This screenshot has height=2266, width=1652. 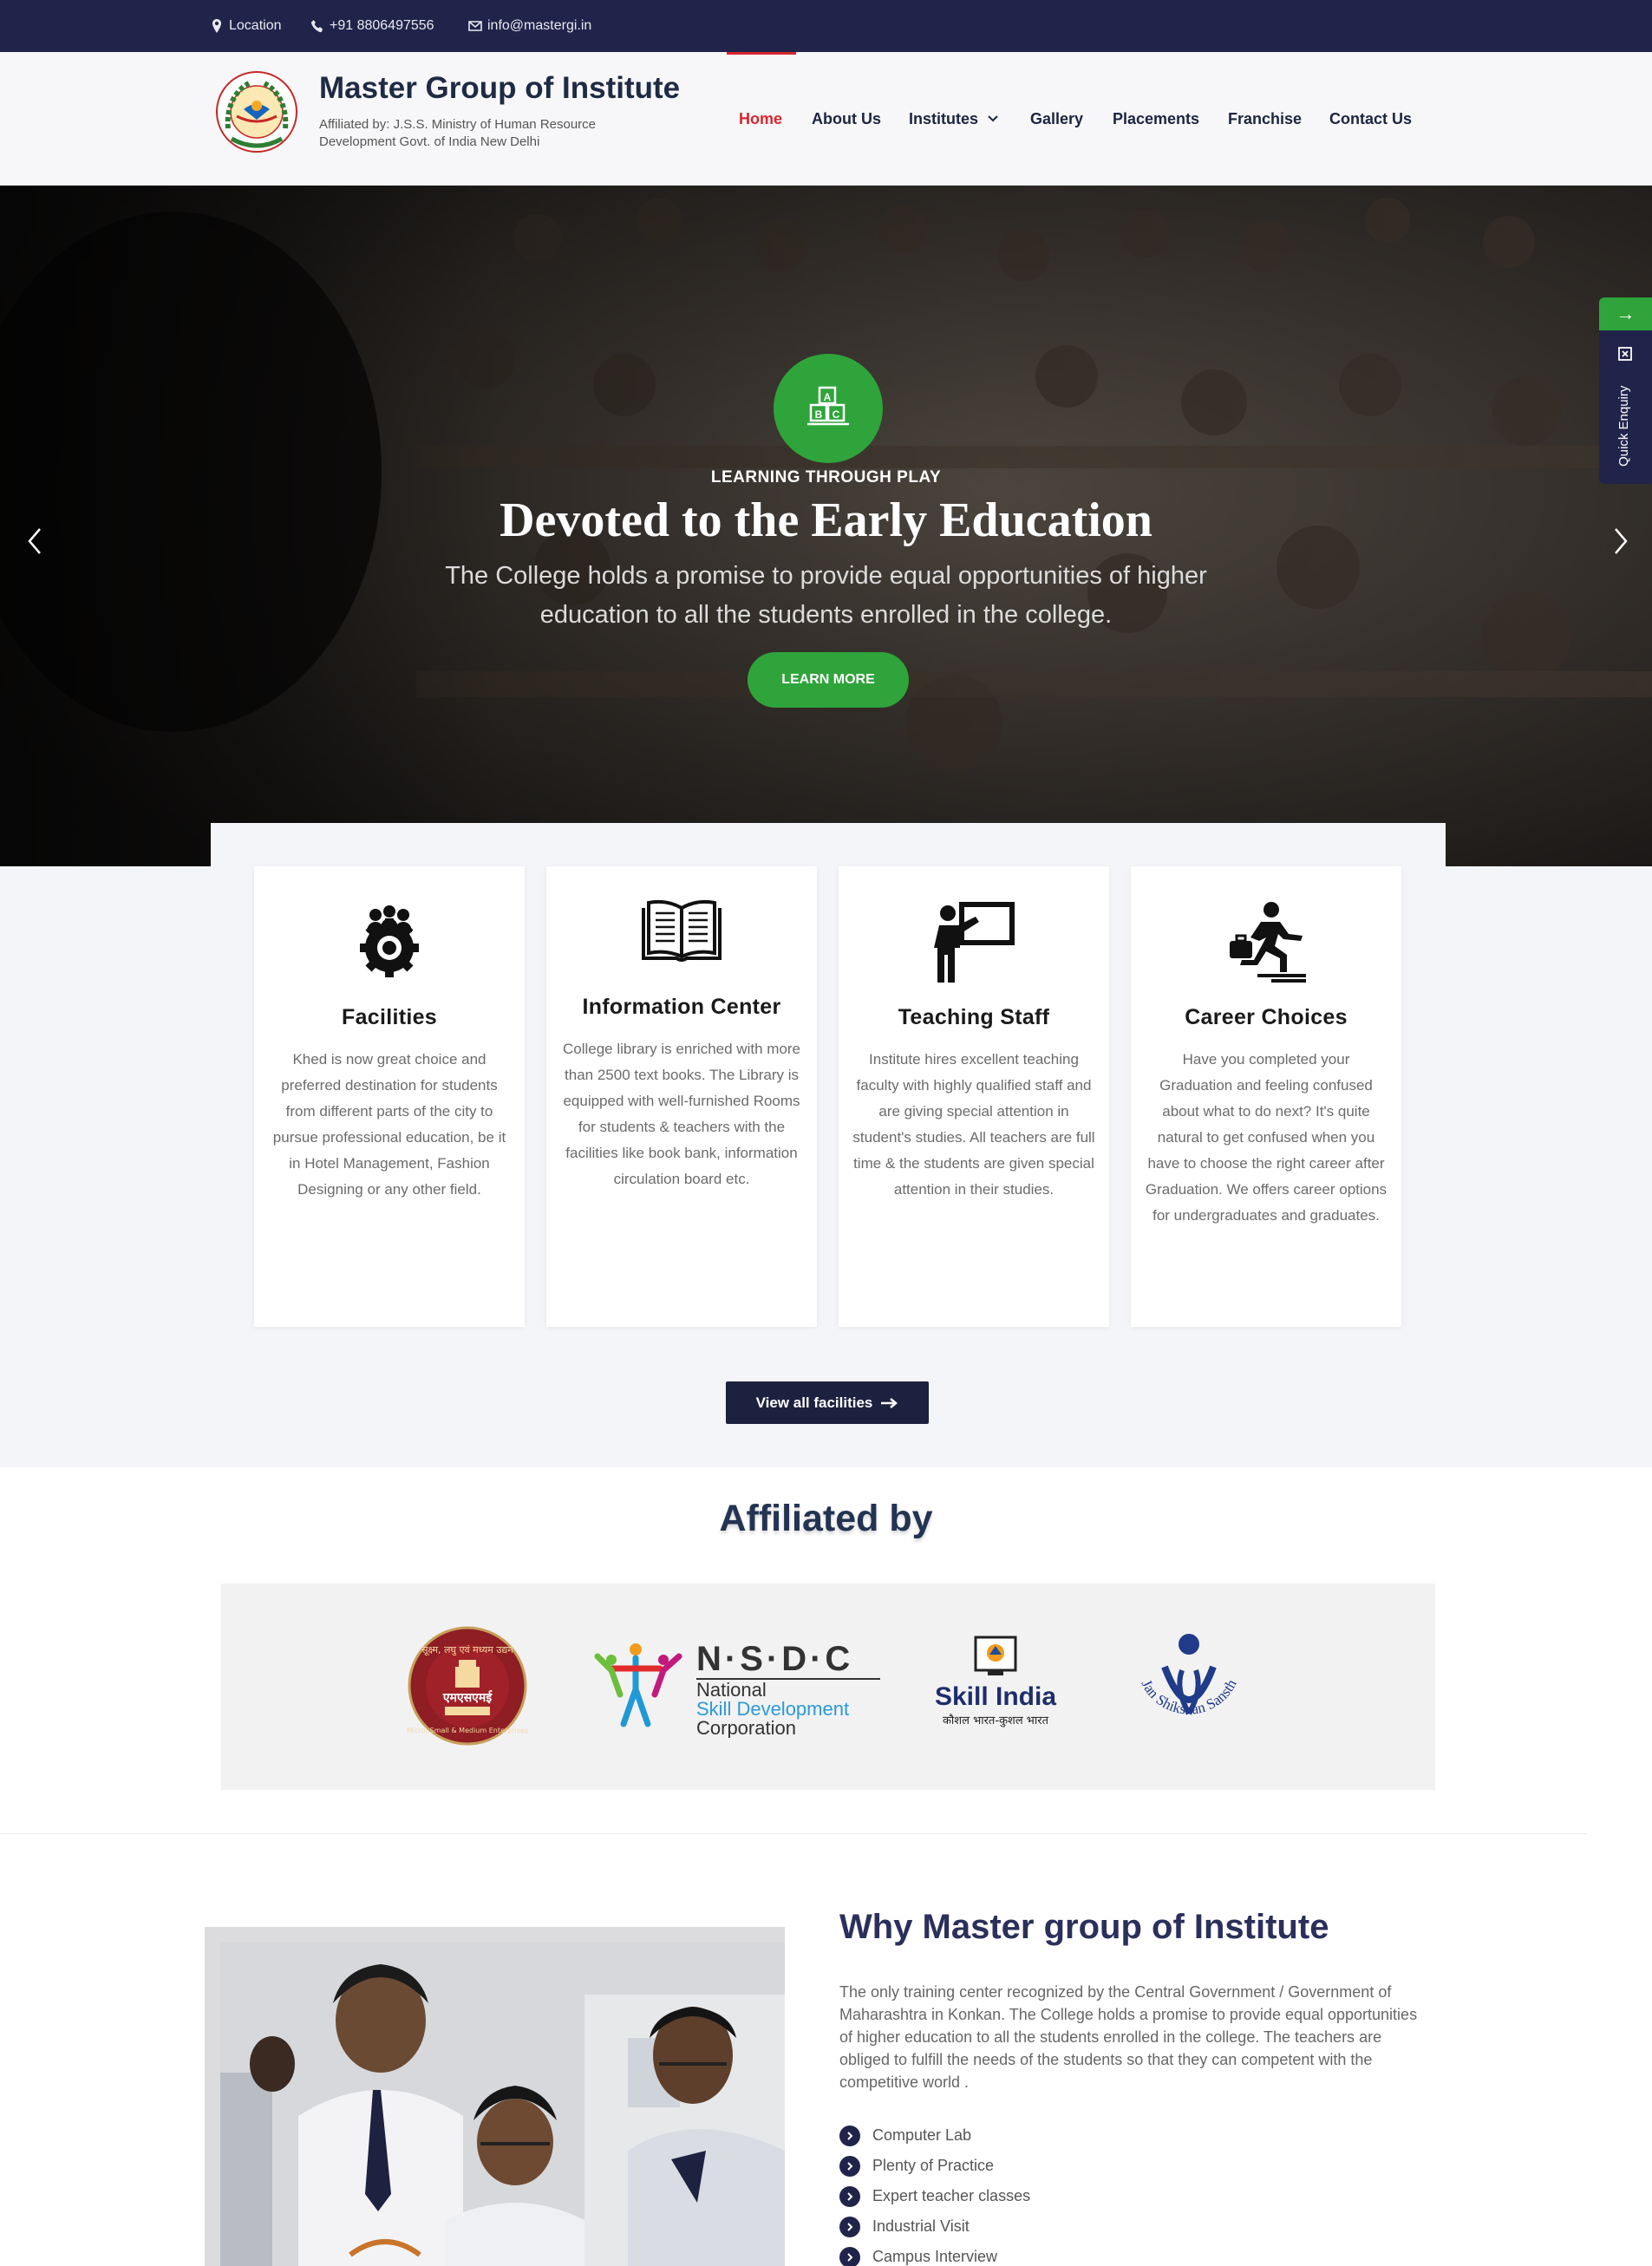 I want to click on facility-title: Career Choices, so click(x=1267, y=1017).